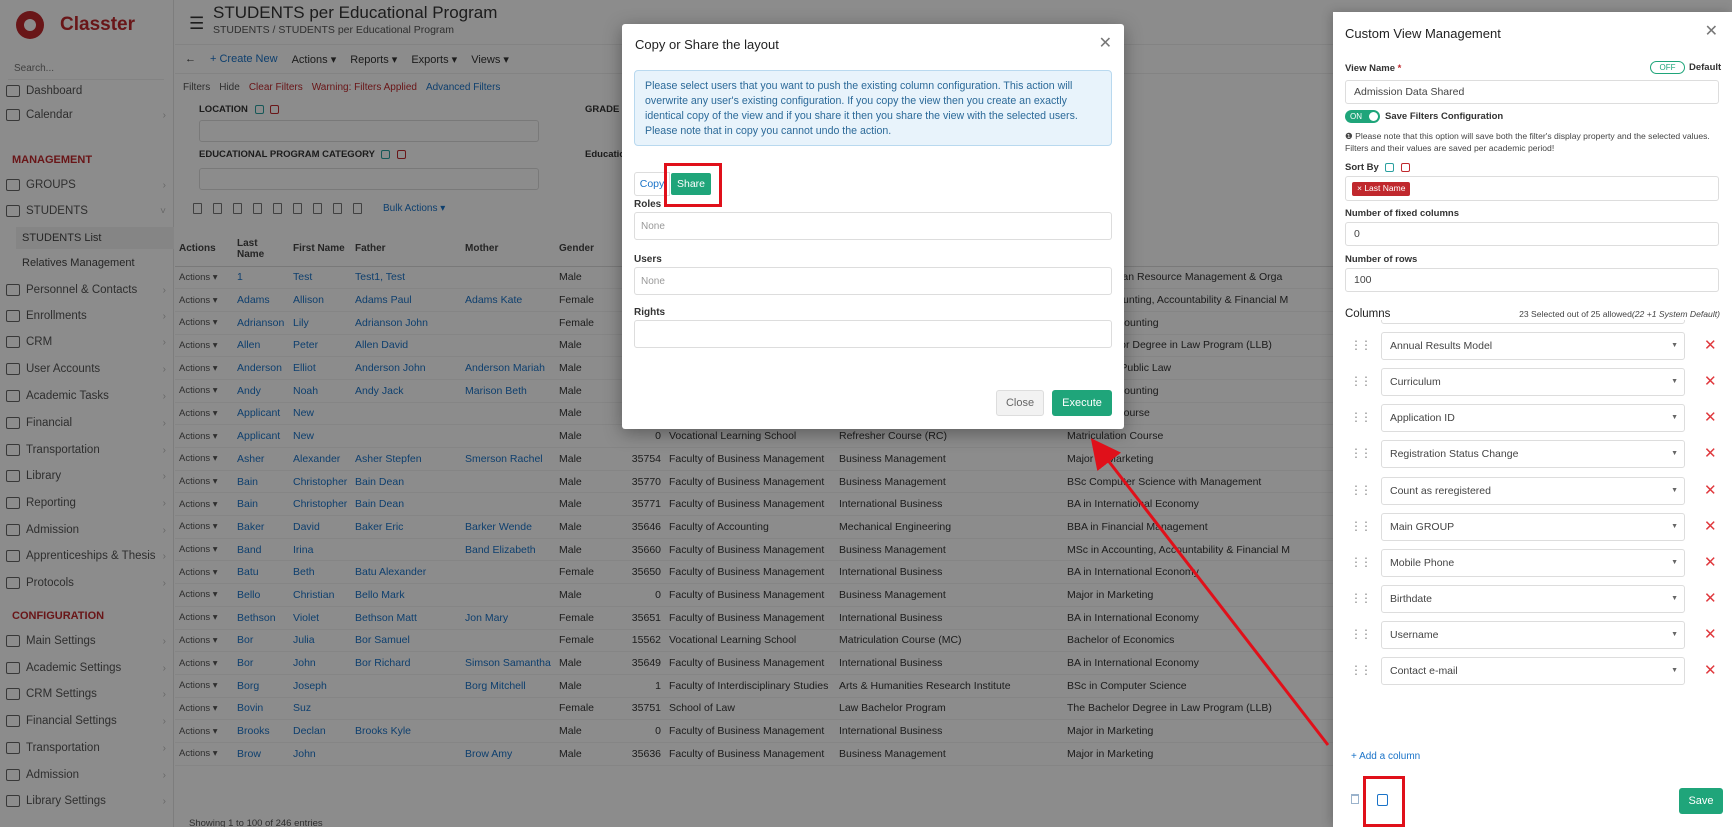 The width and height of the screenshot is (1732, 827). Describe the element at coordinates (1422, 526) in the screenshot. I see `column-select-label: Main GROUP` at that location.